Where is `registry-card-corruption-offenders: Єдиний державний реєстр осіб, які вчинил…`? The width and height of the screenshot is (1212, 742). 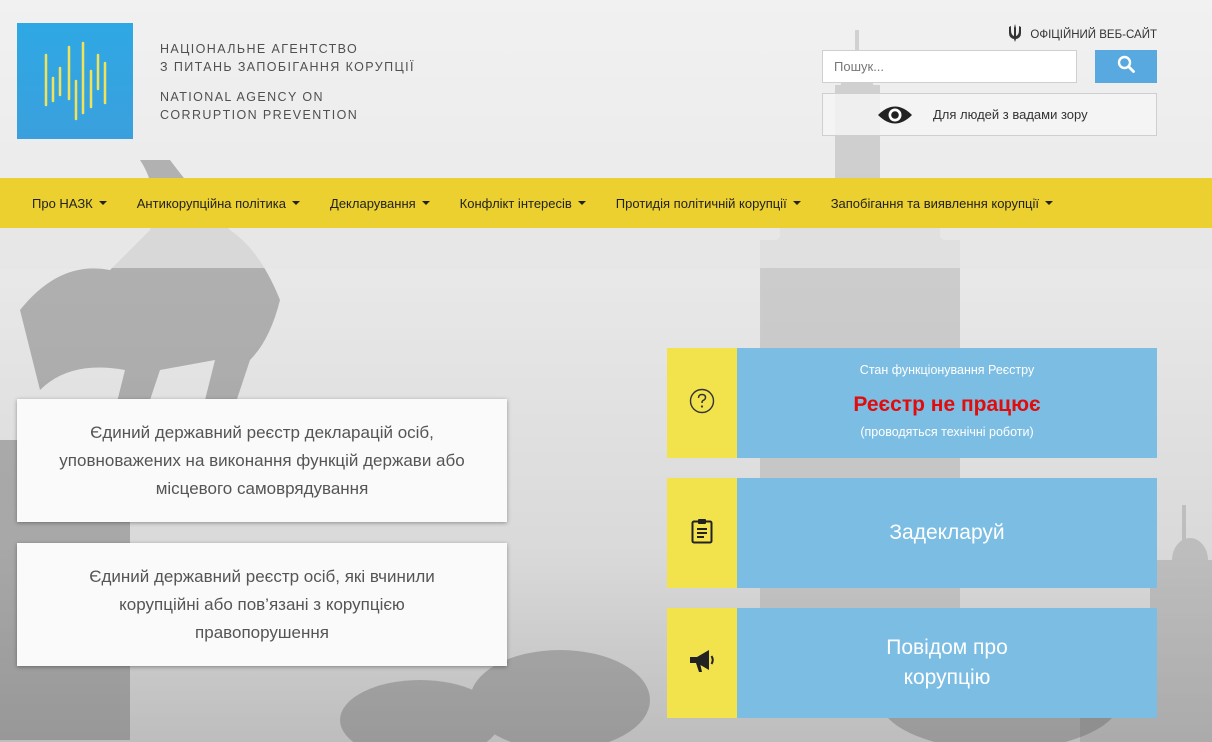 registry-card-corruption-offenders: Єдиний державний реєстр осіб, які вчинил… is located at coordinates (262, 604).